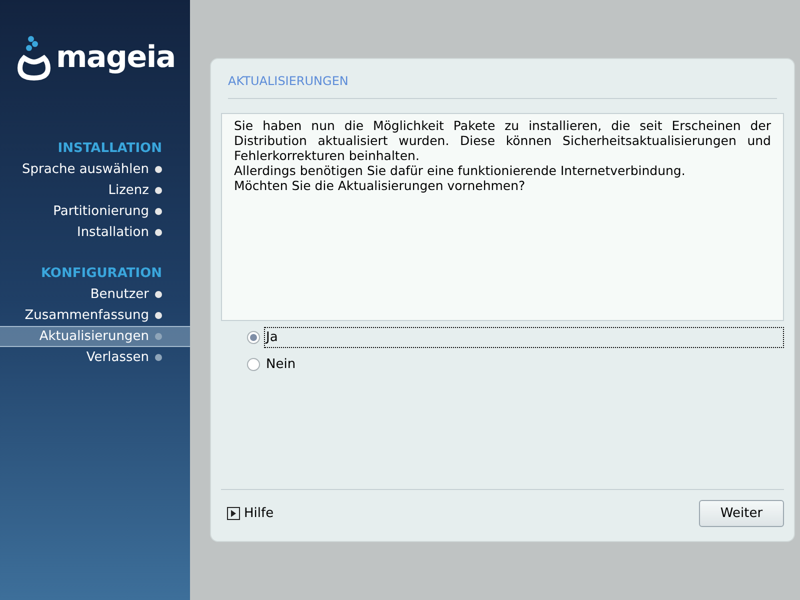  Describe the element at coordinates (95, 315) in the screenshot. I see `step-item: Zusammenfassung` at that location.